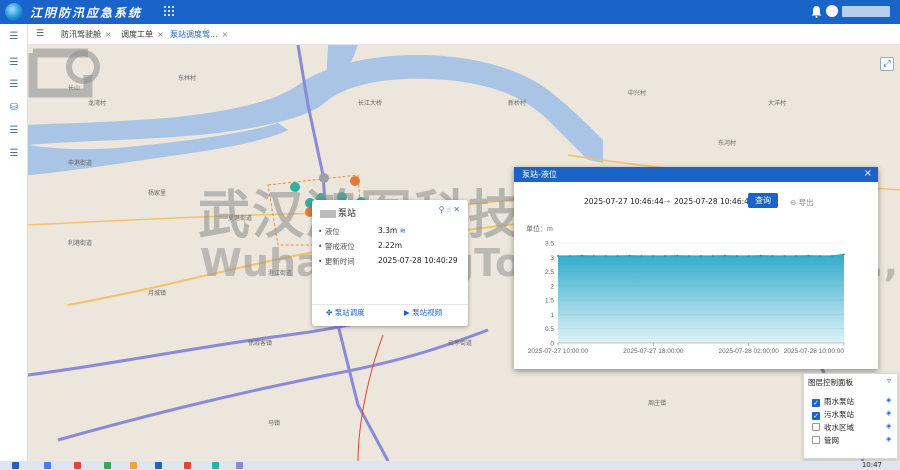 The width and height of the screenshot is (900, 470). Describe the element at coordinates (142, 35) in the screenshot. I see `tab-dispatch-orders: 调度工单 ×` at that location.